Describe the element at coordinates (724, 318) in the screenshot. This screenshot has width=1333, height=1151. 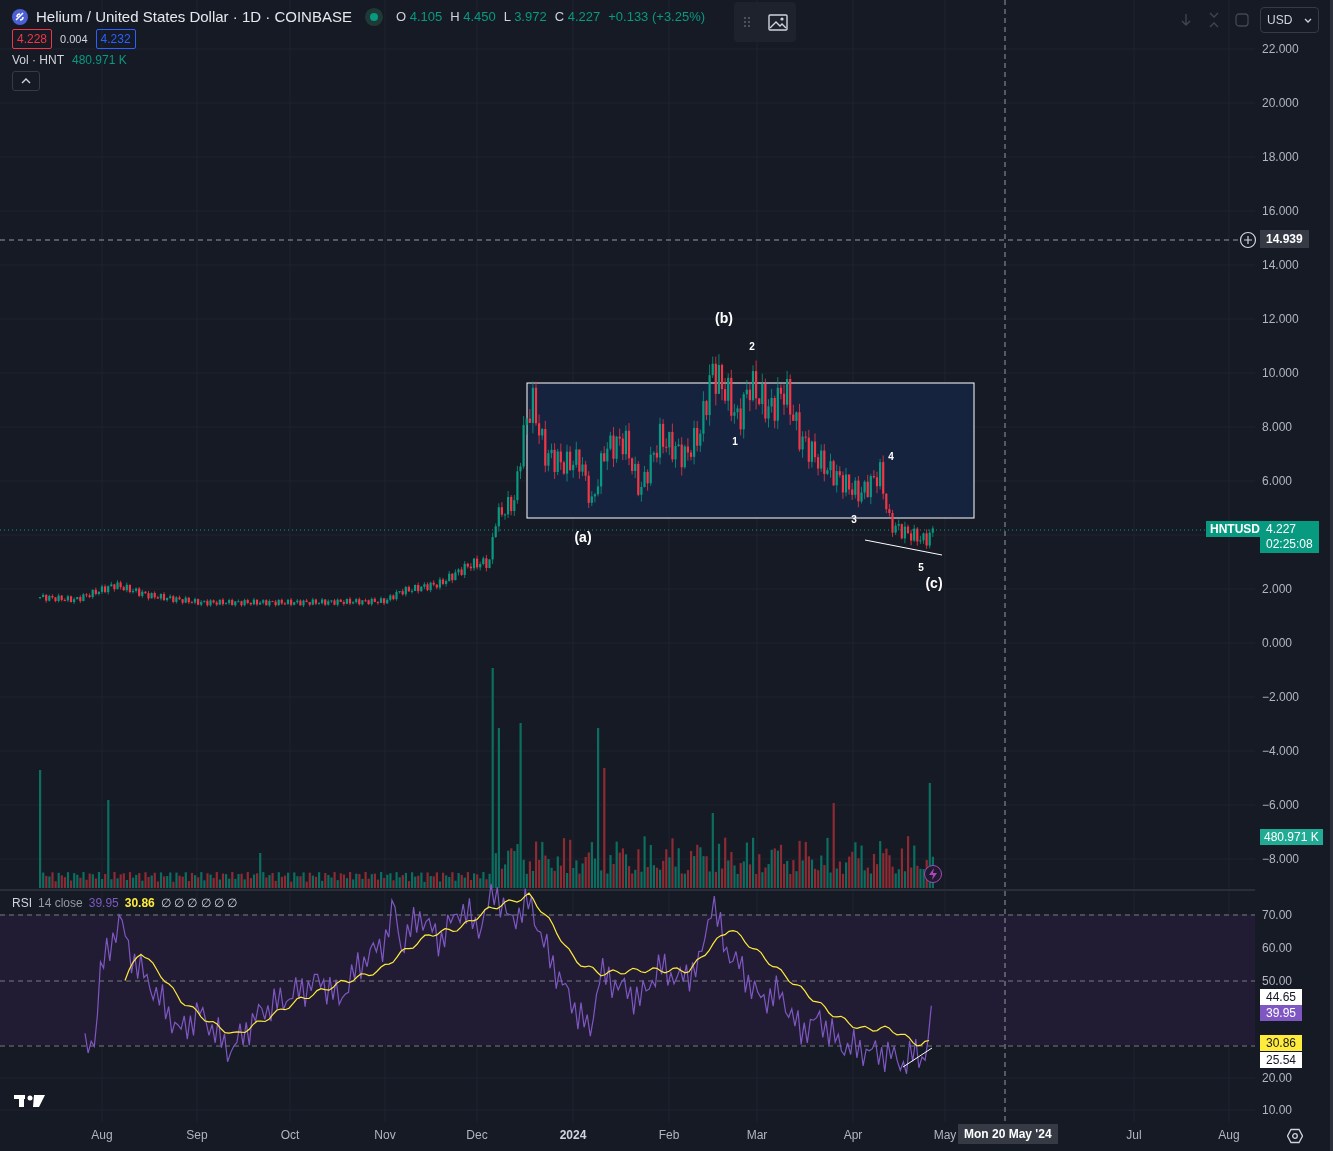
I see `wave-label: (b)` at that location.